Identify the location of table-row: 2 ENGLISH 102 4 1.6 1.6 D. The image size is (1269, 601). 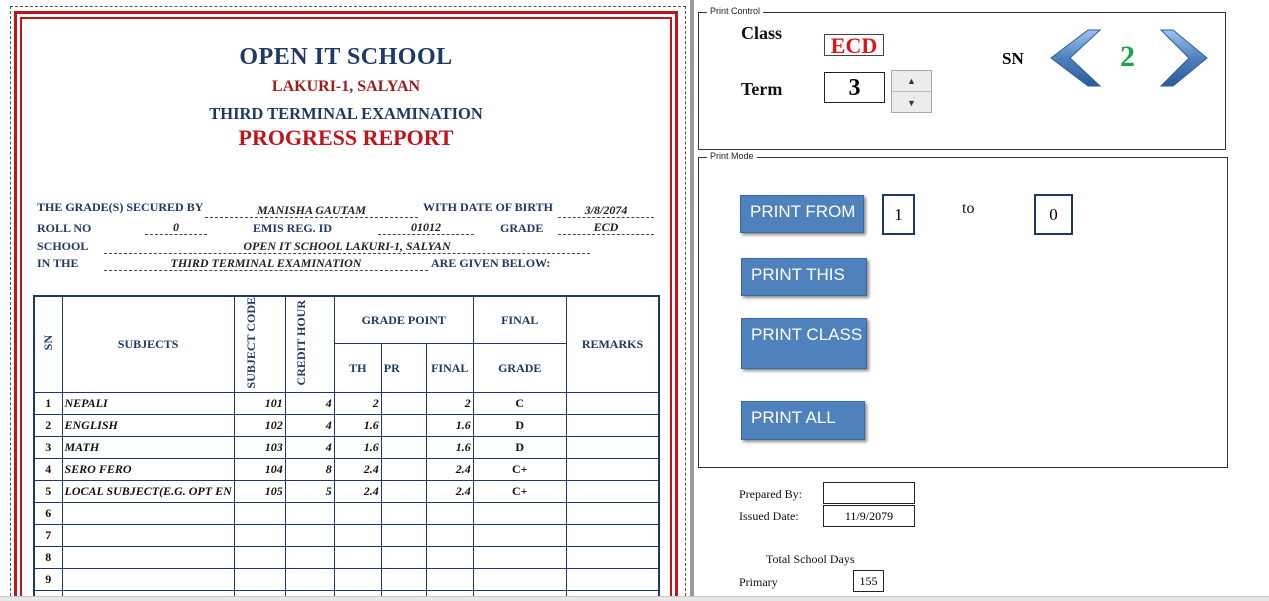
(346, 426).